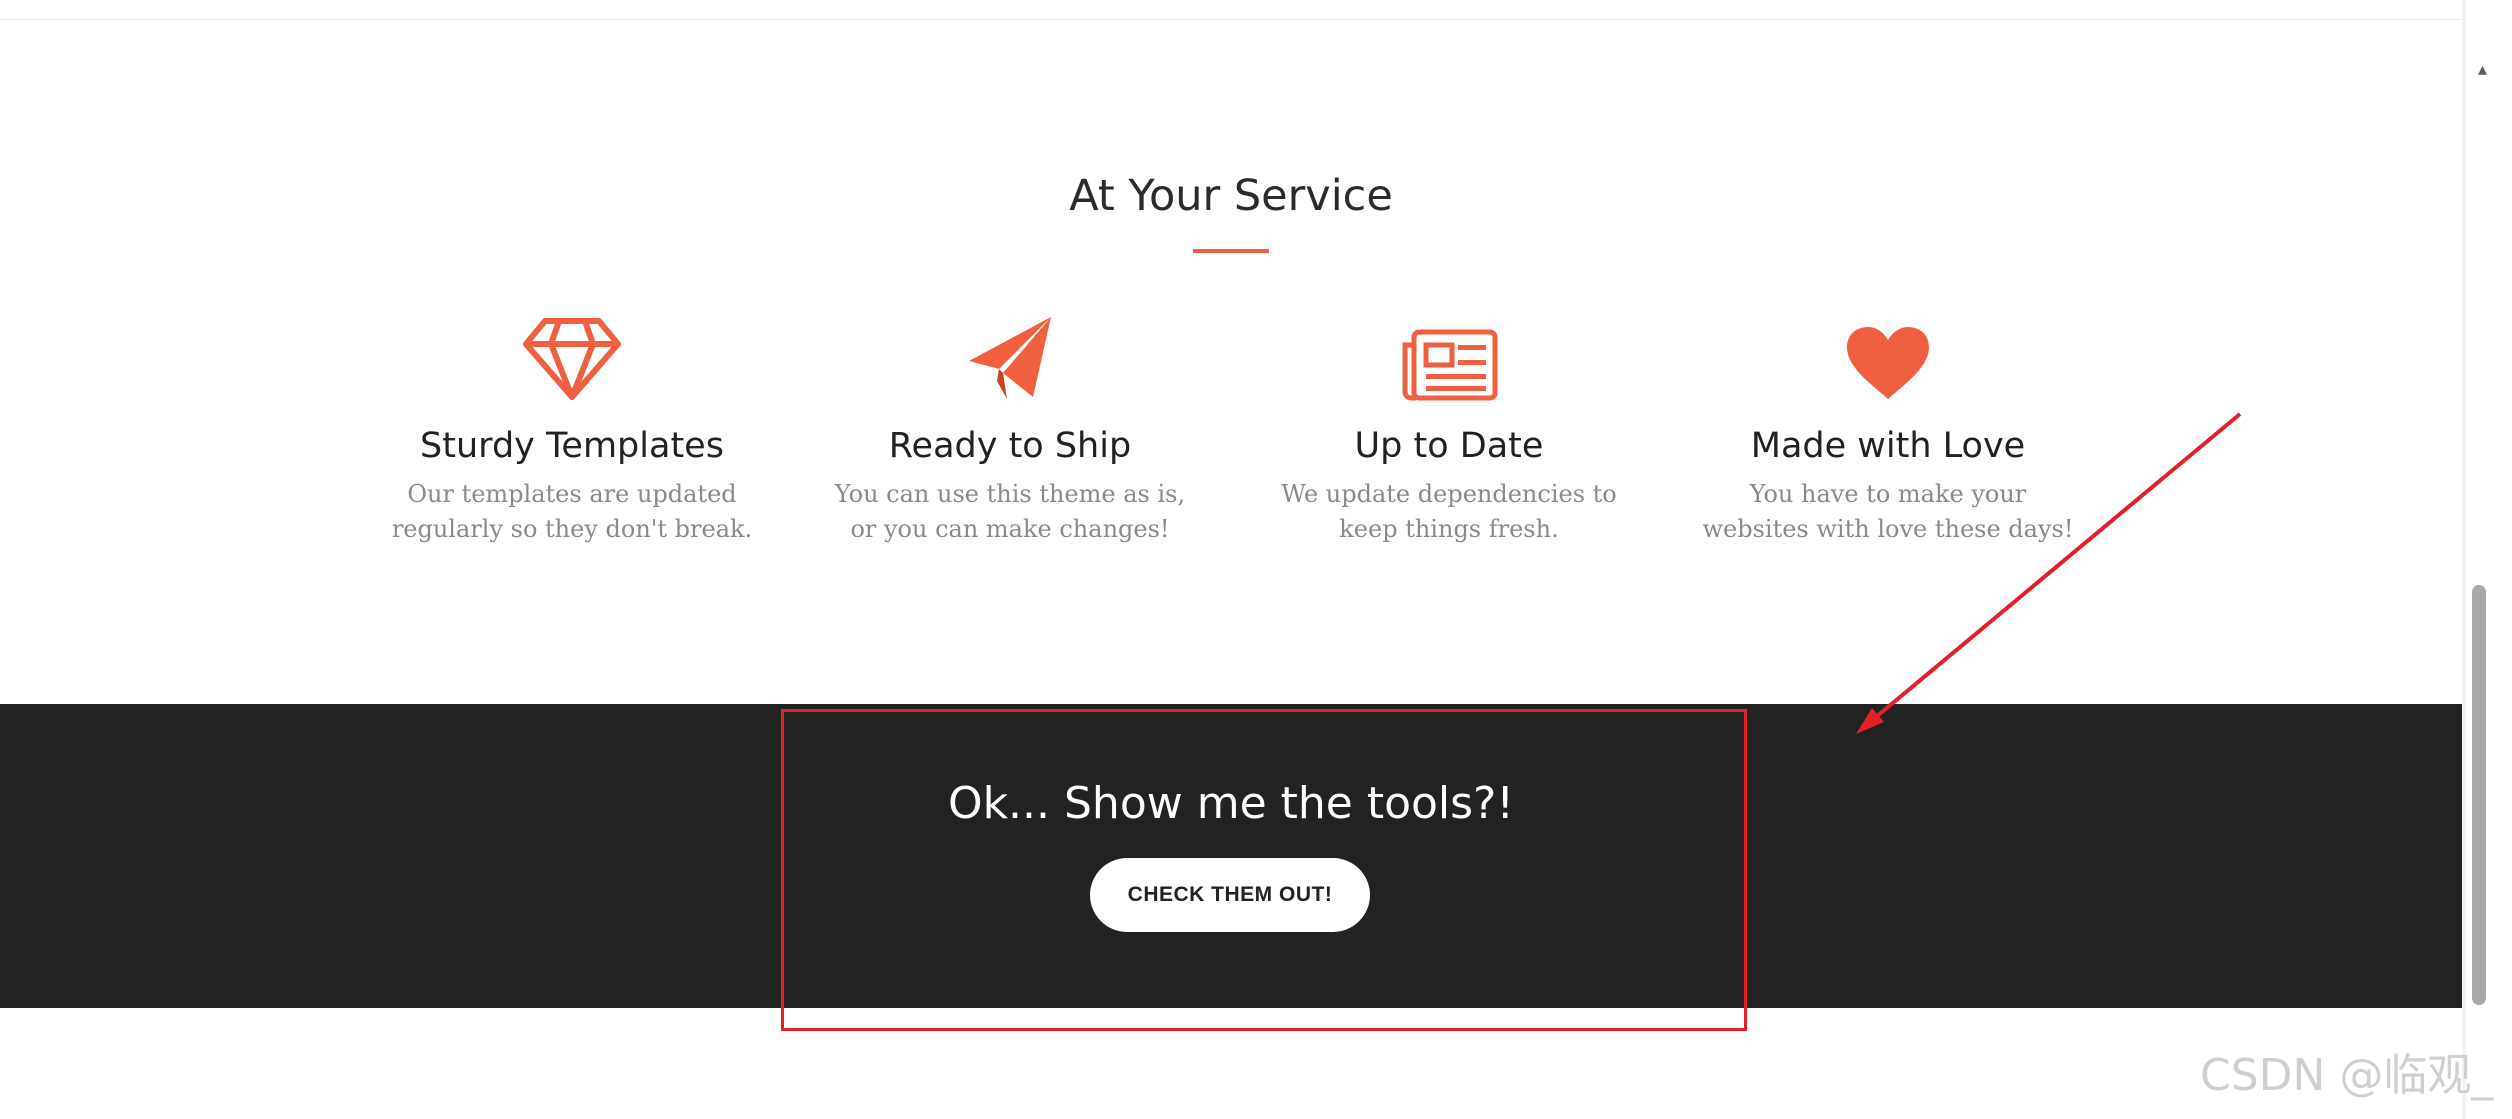 The height and width of the screenshot is (1119, 2512). Describe the element at coordinates (1264, 870) in the screenshot. I see `annotation-highlight-box` at that location.